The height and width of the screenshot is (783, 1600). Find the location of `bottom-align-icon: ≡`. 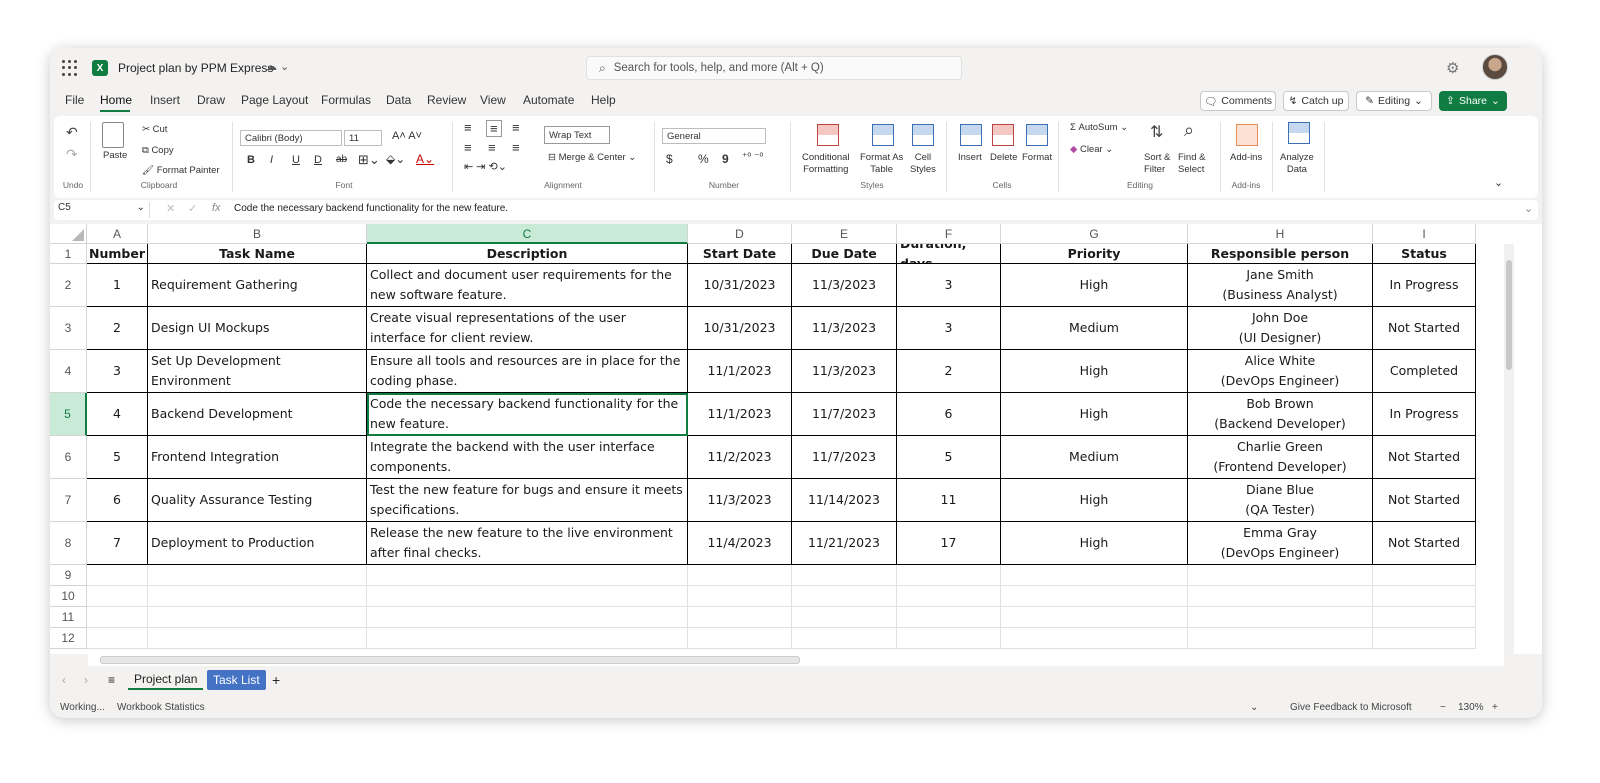

bottom-align-icon: ≡ is located at coordinates (516, 127).